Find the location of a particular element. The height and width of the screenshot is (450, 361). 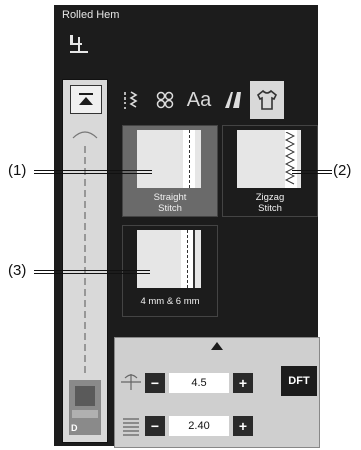

zigzag-stitch-graphic is located at coordinates (269, 159).